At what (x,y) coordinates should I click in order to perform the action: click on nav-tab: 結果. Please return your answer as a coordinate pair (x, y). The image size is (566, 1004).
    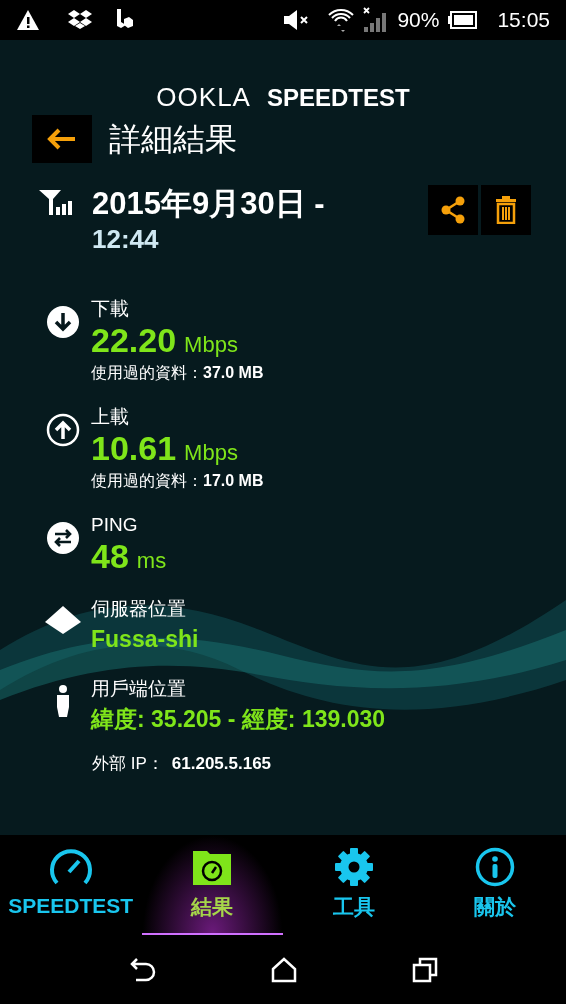
    Looking at the image, I should click on (212, 885).